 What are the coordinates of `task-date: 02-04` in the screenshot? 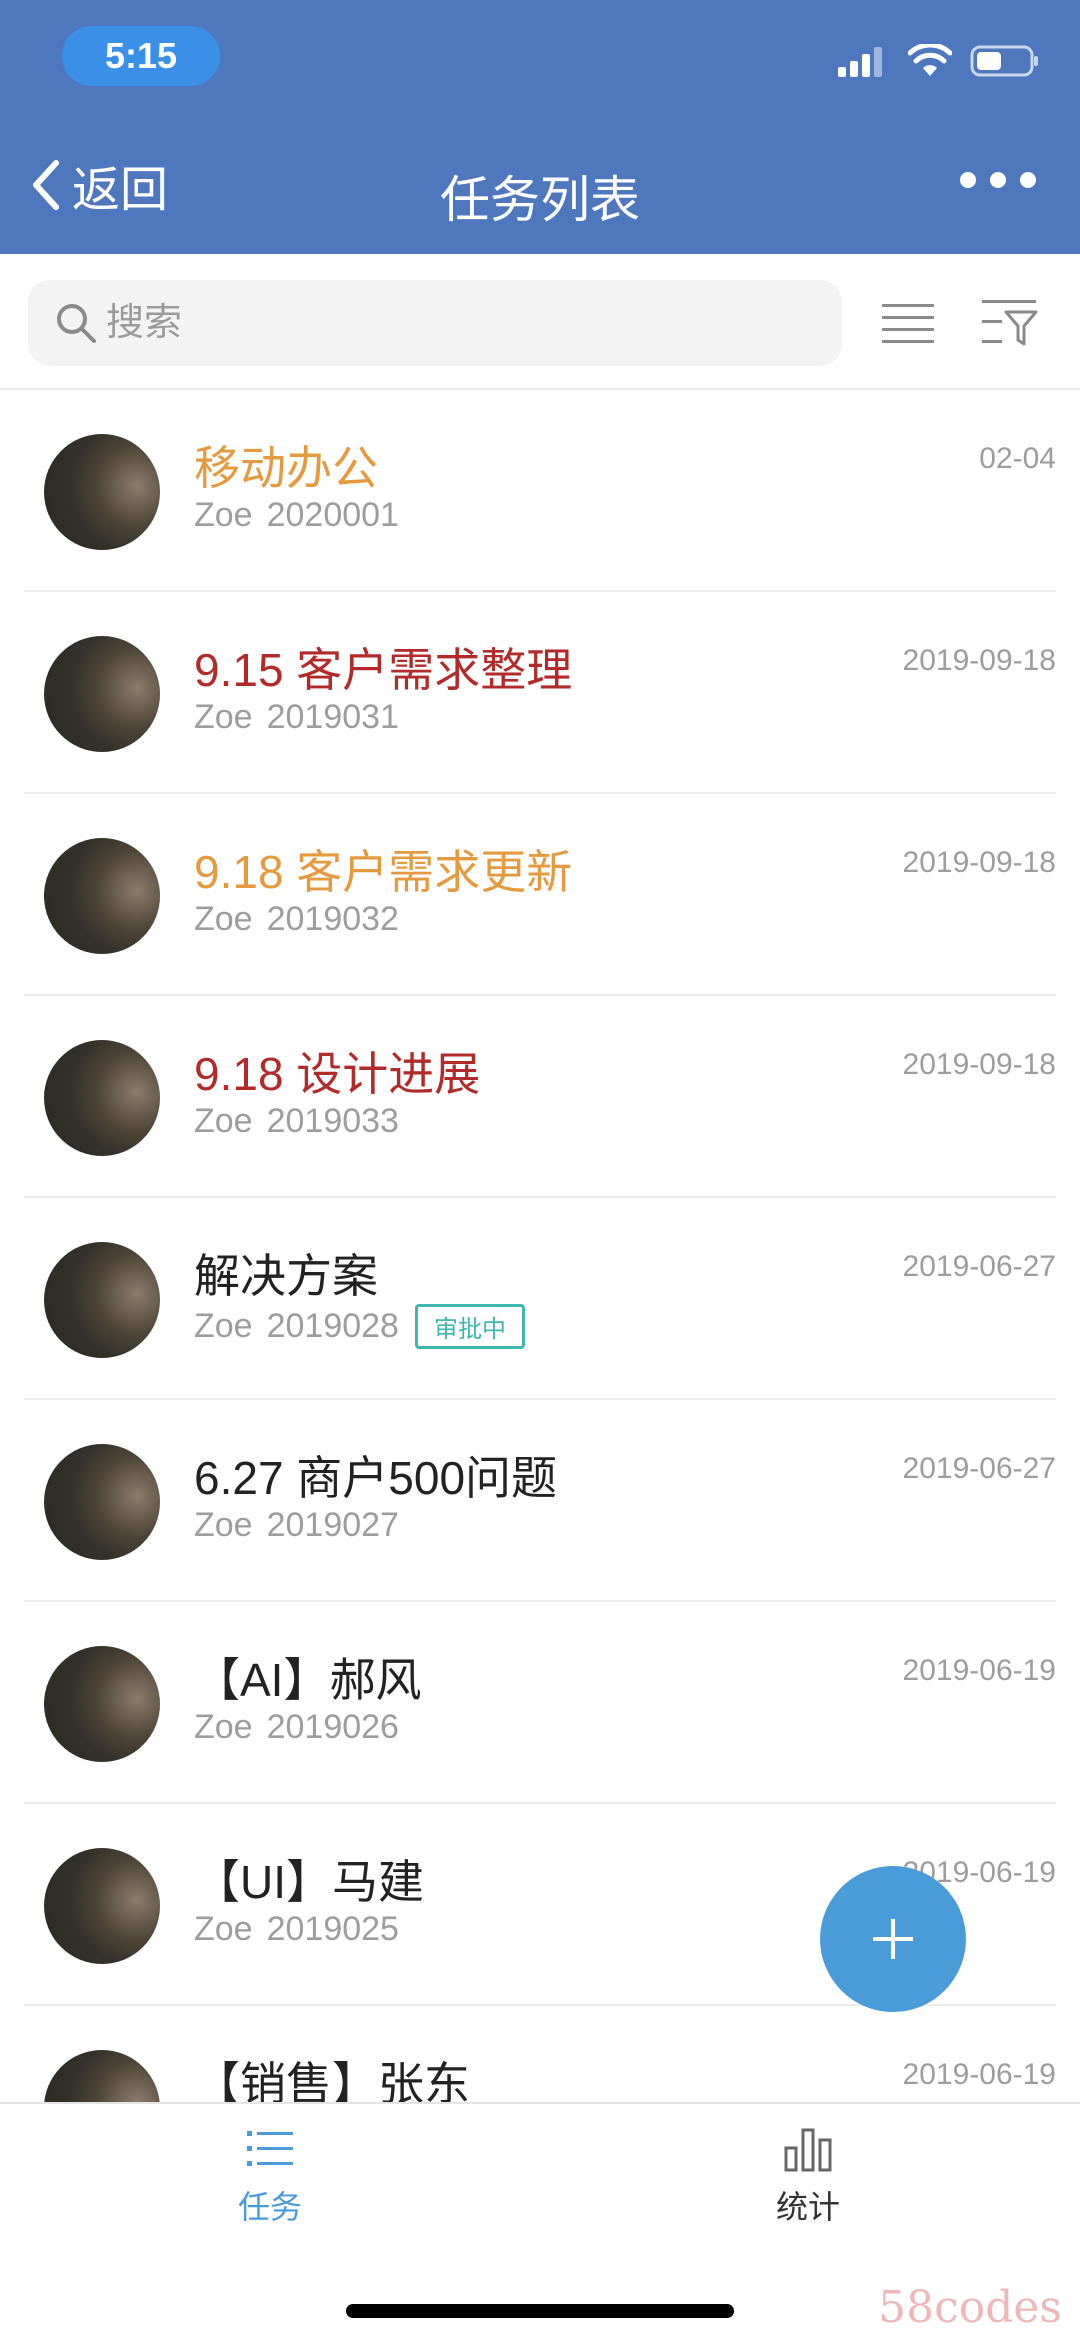 It's located at (1017, 458).